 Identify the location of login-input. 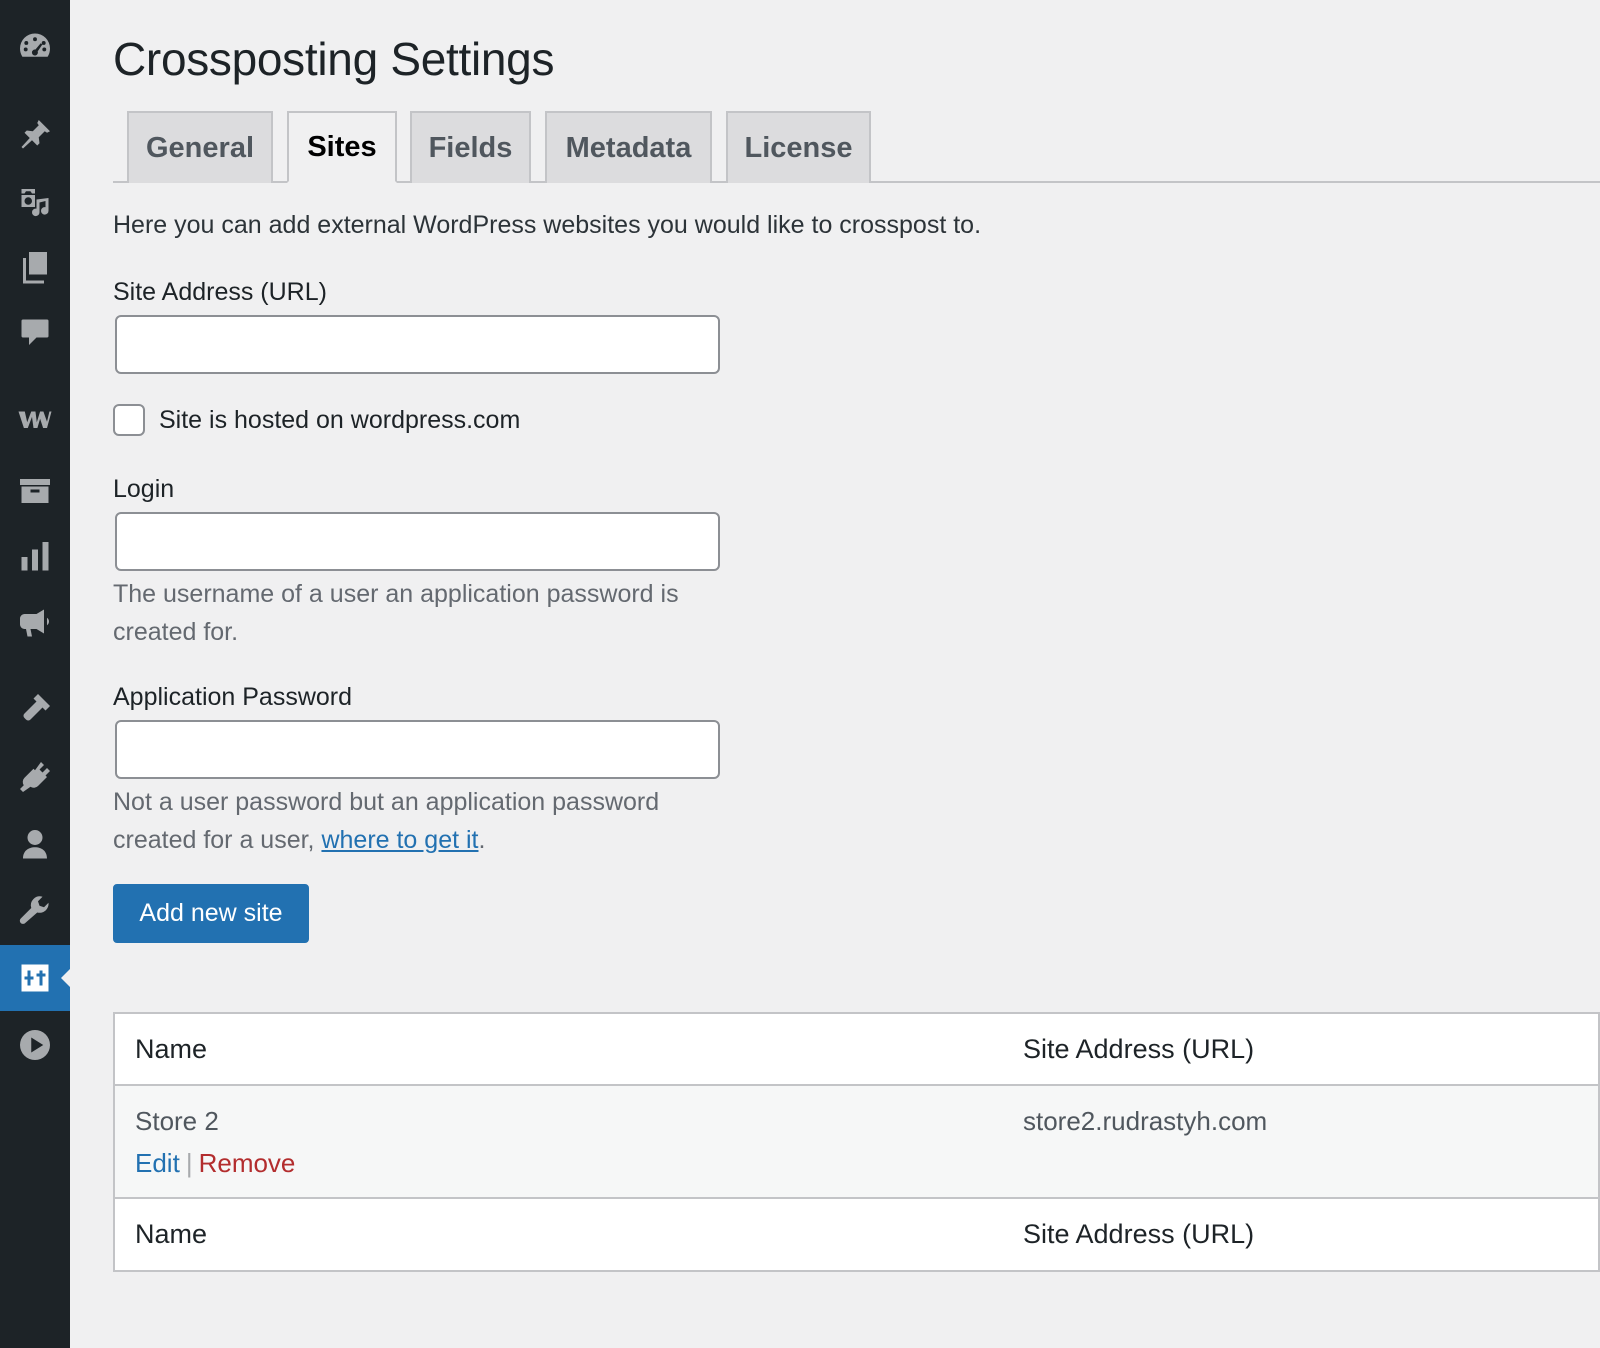
(417, 541).